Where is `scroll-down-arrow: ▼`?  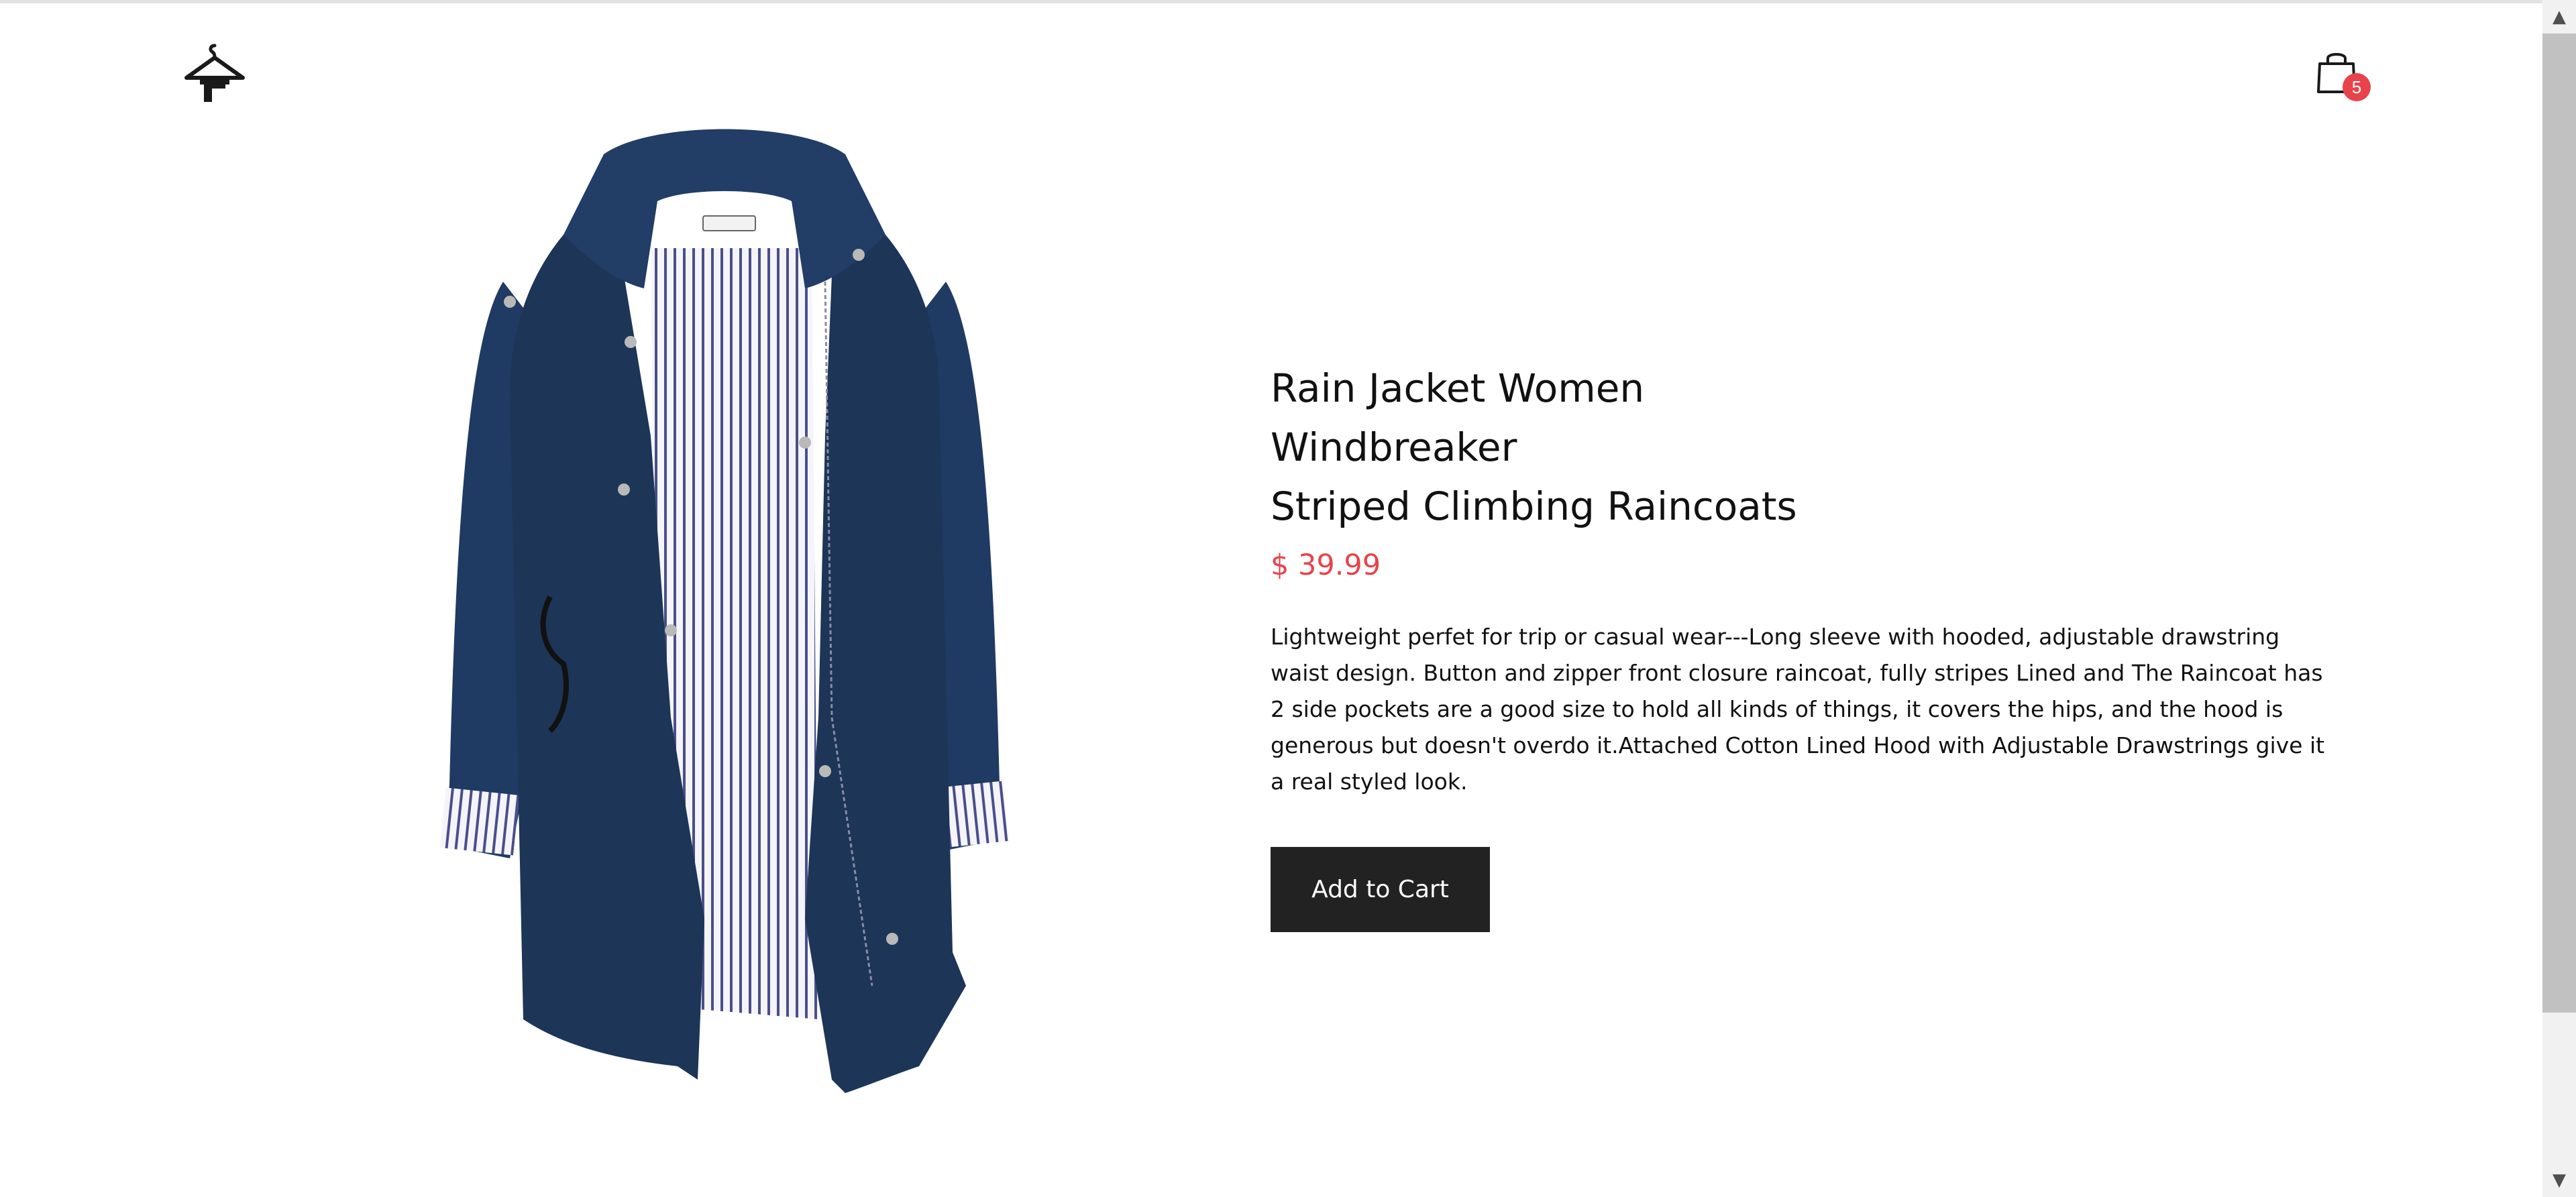 scroll-down-arrow: ▼ is located at coordinates (2559, 1180).